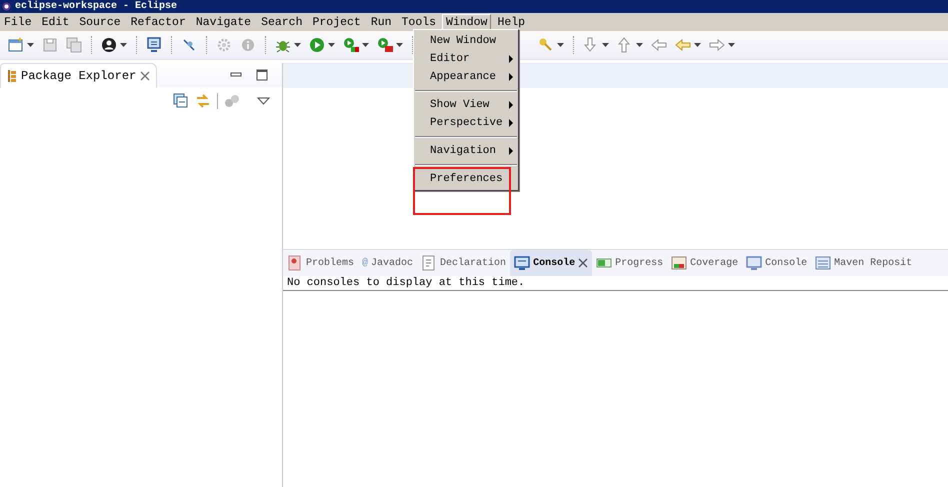  Describe the element at coordinates (281, 22) in the screenshot. I see `menu-item: Search` at that location.